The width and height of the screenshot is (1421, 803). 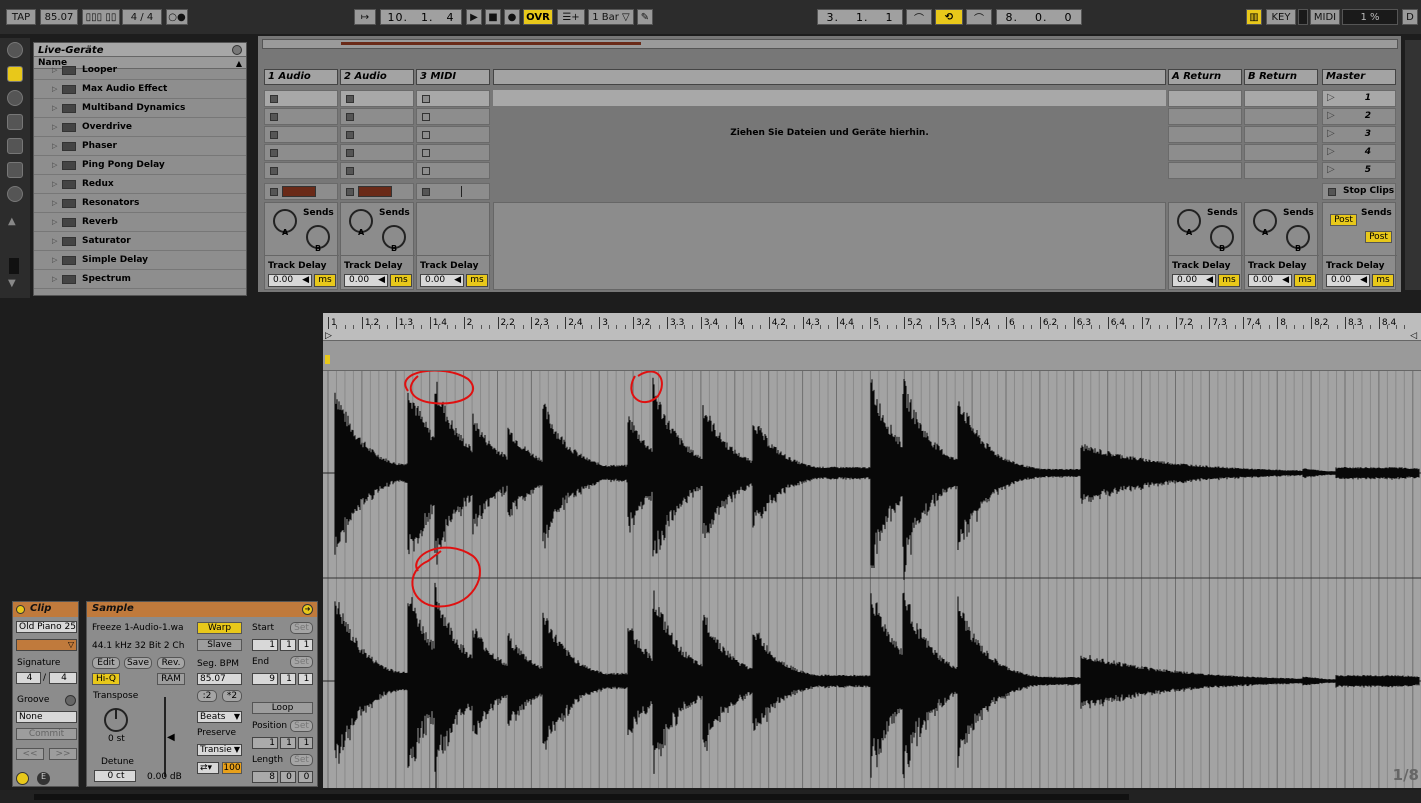 What do you see at coordinates (219, 750) in the screenshot?
I see `preserve-select: Transie ▼` at bounding box center [219, 750].